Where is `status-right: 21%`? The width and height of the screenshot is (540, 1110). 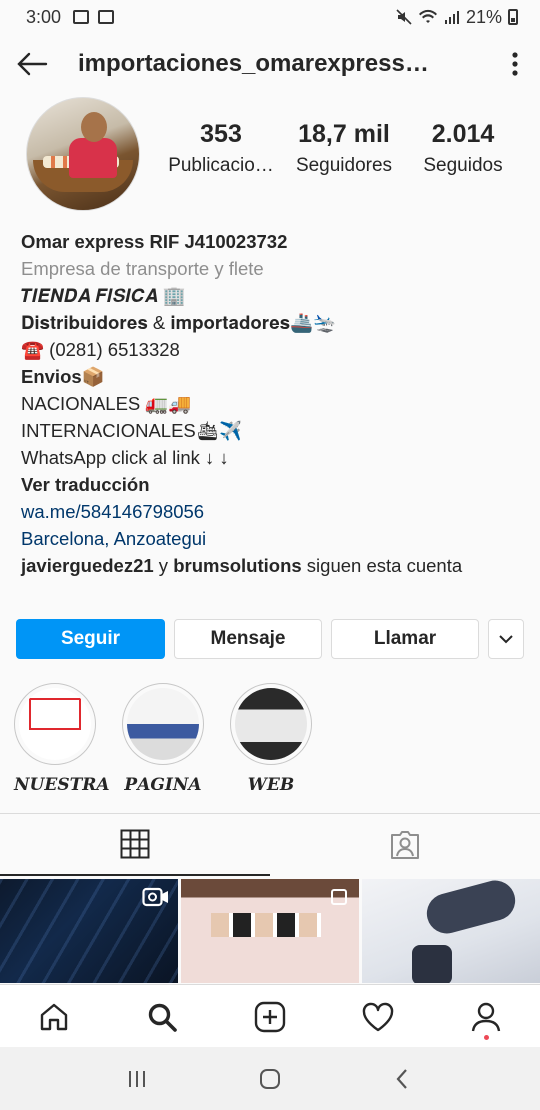 status-right: 21% is located at coordinates (457, 17).